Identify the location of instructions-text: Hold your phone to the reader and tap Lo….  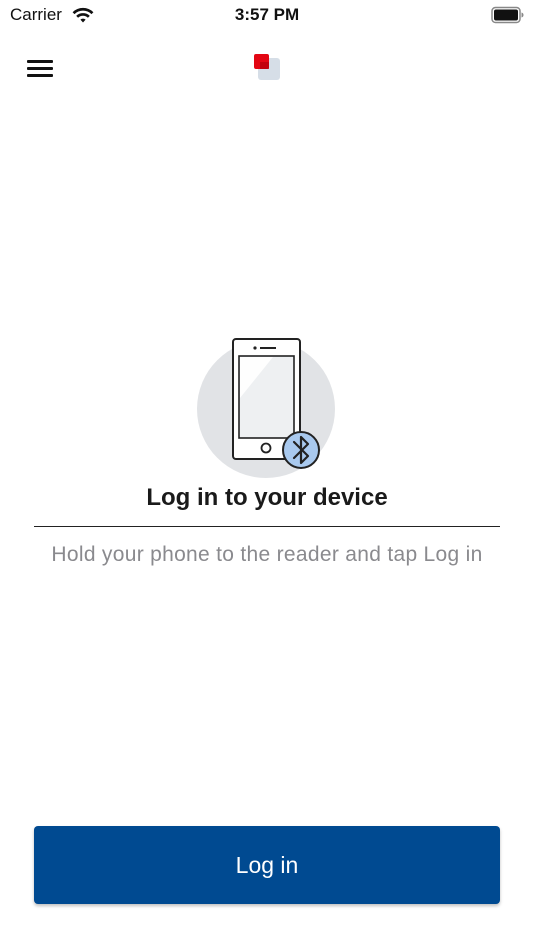
(267, 554).